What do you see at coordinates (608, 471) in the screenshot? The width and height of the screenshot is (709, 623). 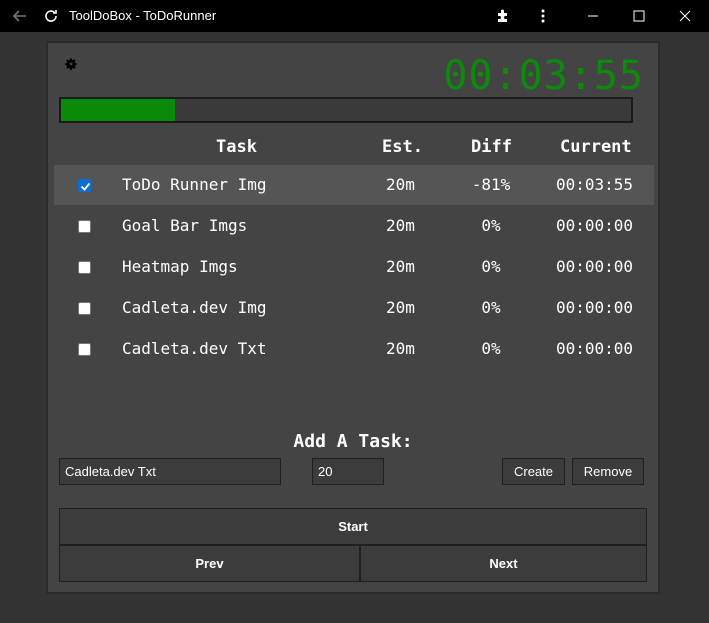 I see `remove-button: Remove` at bounding box center [608, 471].